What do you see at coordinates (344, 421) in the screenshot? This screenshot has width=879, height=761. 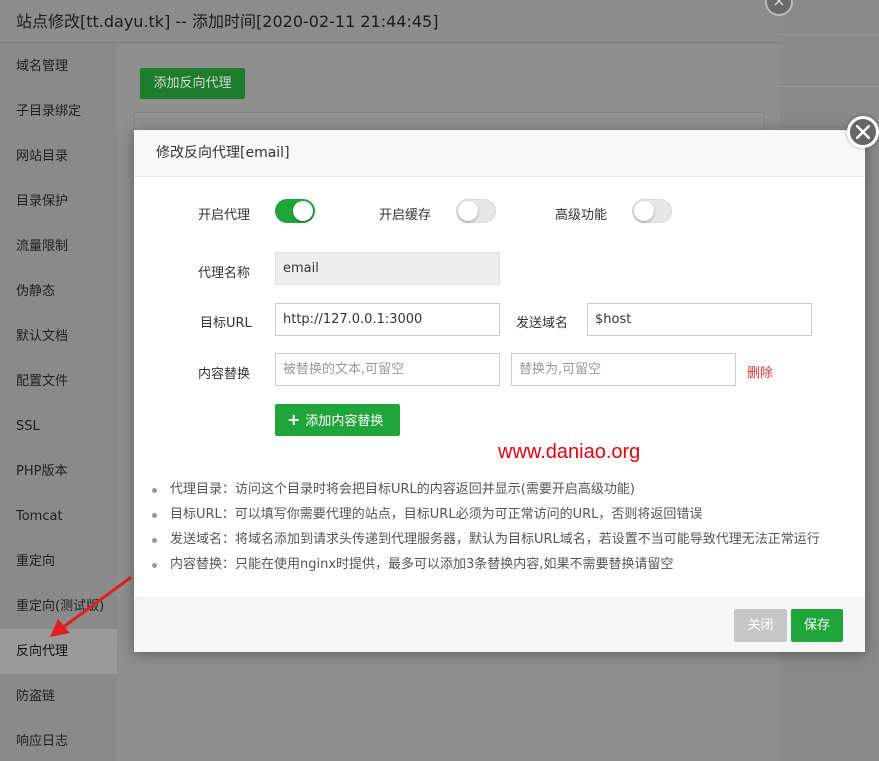 I see `add-content-replace-label: 添加内容替换` at bounding box center [344, 421].